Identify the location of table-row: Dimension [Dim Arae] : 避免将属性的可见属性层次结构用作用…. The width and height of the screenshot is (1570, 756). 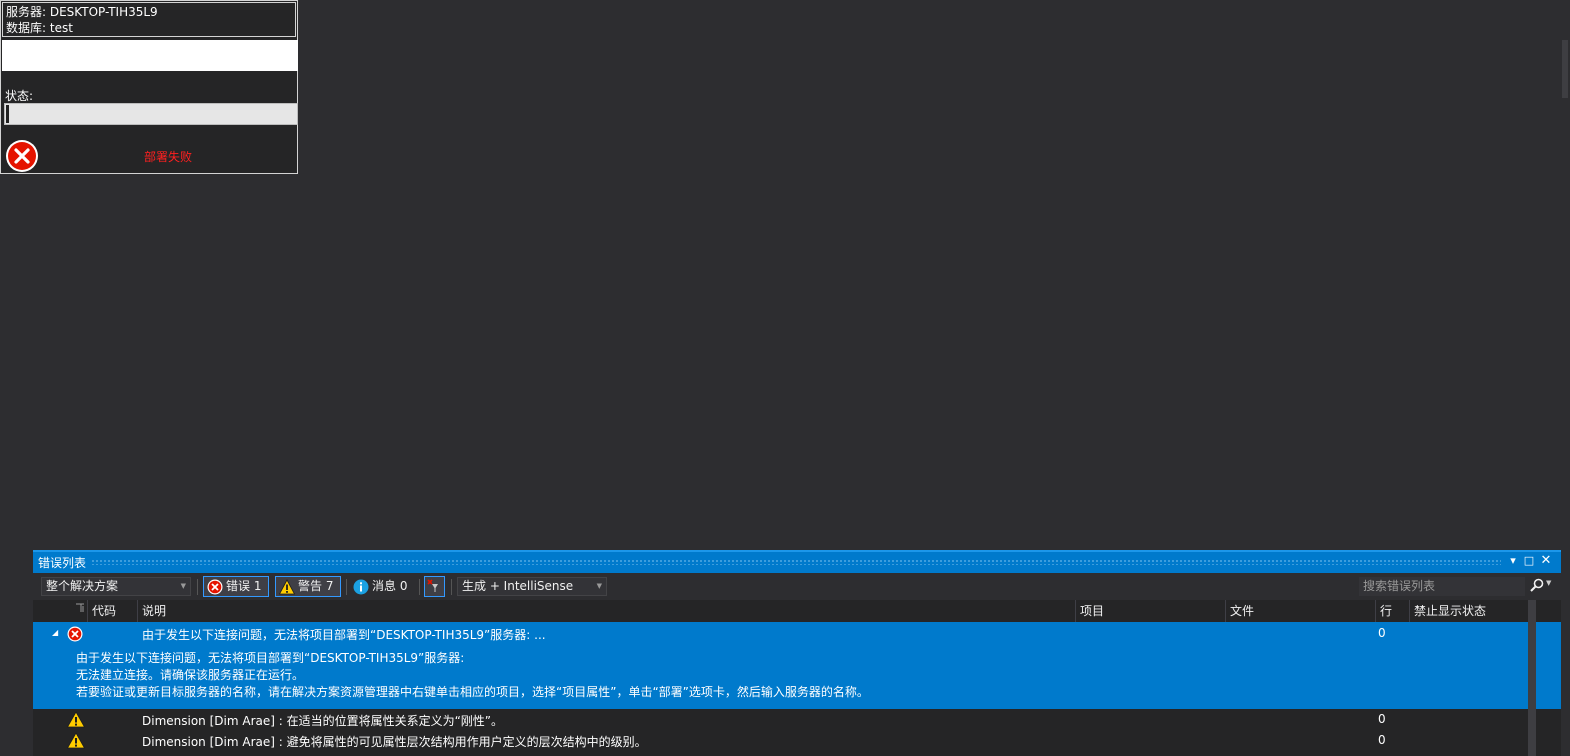
(797, 740).